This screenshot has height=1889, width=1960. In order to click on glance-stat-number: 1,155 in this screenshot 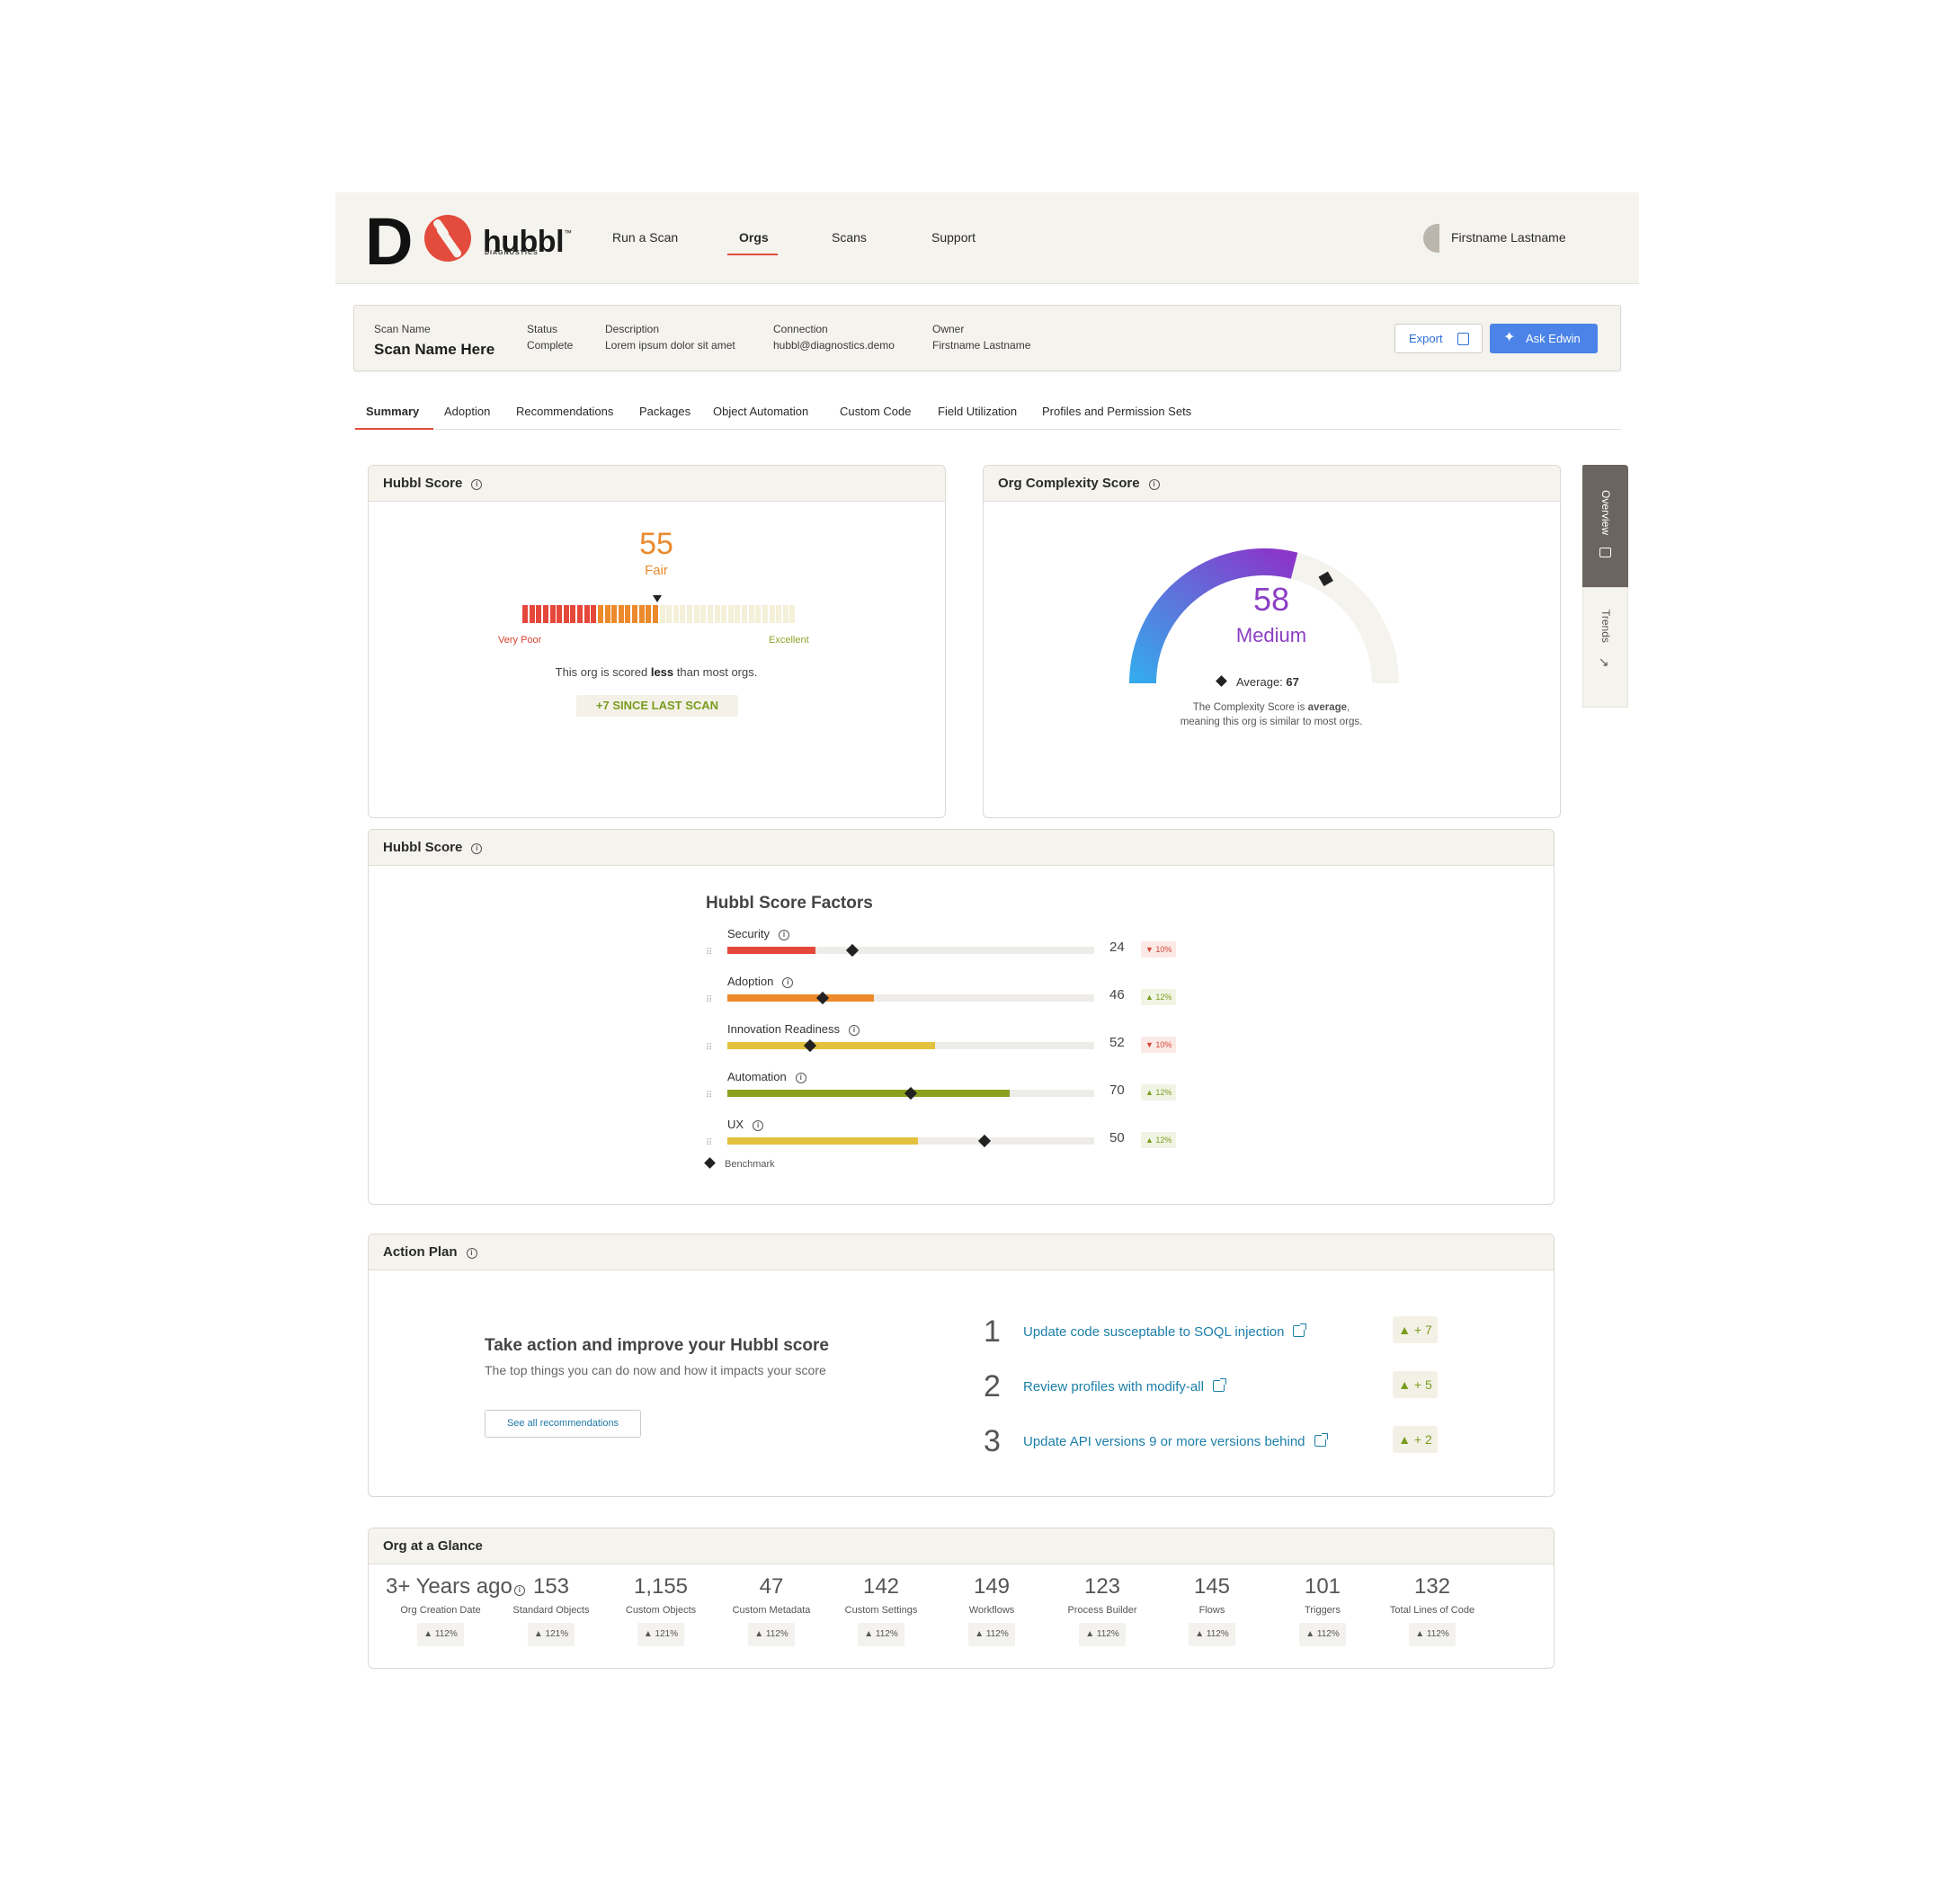, I will do `click(661, 1586)`.